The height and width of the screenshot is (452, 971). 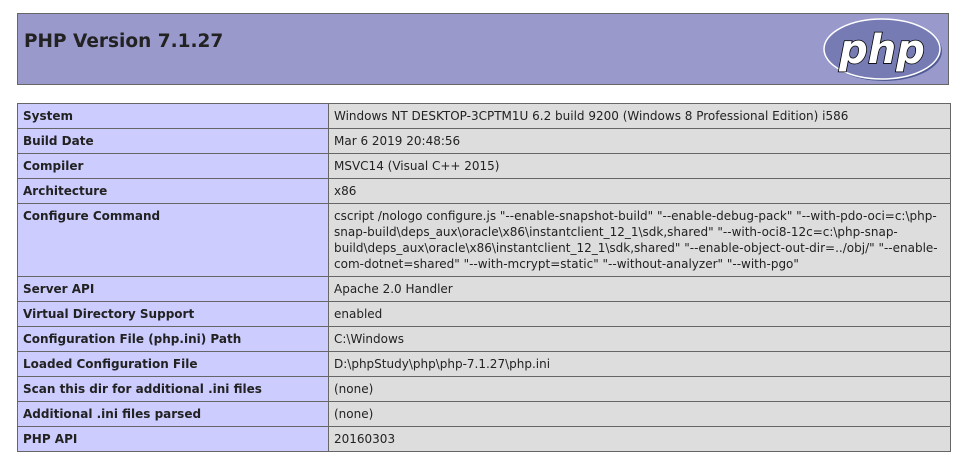 I want to click on row-label: Build Date, so click(x=173, y=141).